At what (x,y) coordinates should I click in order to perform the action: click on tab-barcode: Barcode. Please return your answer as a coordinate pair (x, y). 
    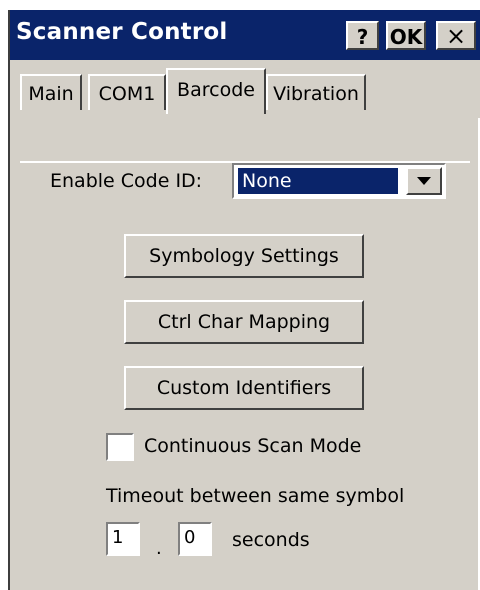
    Looking at the image, I should click on (216, 91).